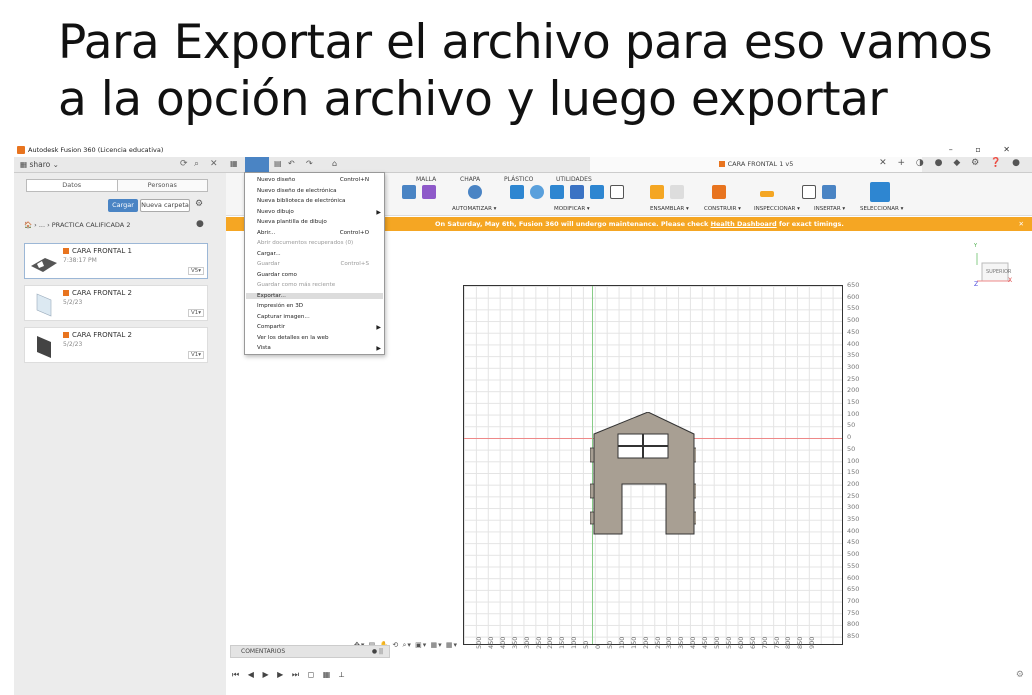 The width and height of the screenshot is (1032, 695). I want to click on y-tick-label: 100, so click(853, 413).